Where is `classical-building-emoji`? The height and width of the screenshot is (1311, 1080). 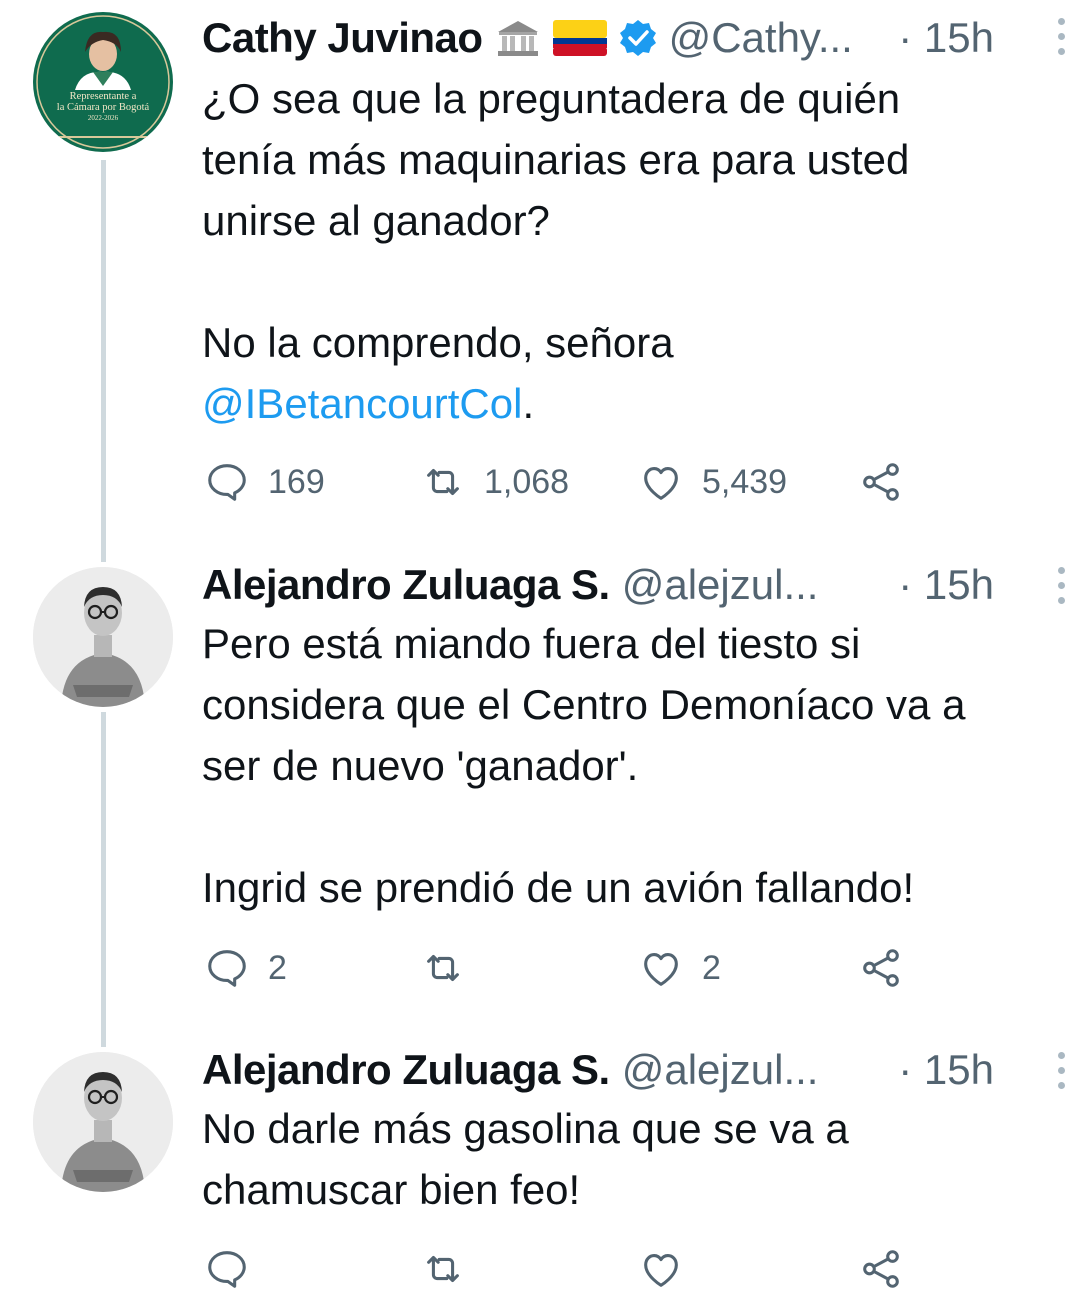
classical-building-emoji is located at coordinates (518, 38).